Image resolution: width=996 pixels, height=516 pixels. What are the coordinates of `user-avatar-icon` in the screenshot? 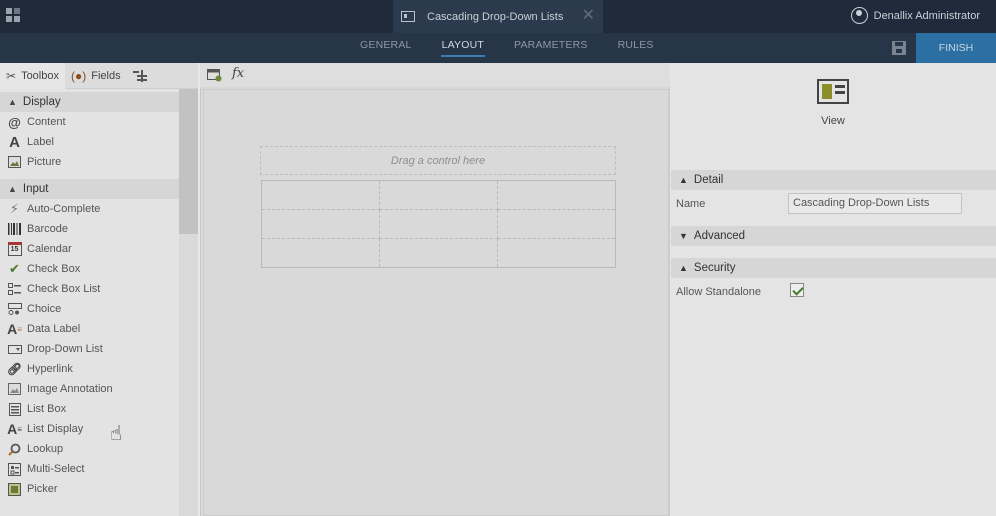 It's located at (859, 15).